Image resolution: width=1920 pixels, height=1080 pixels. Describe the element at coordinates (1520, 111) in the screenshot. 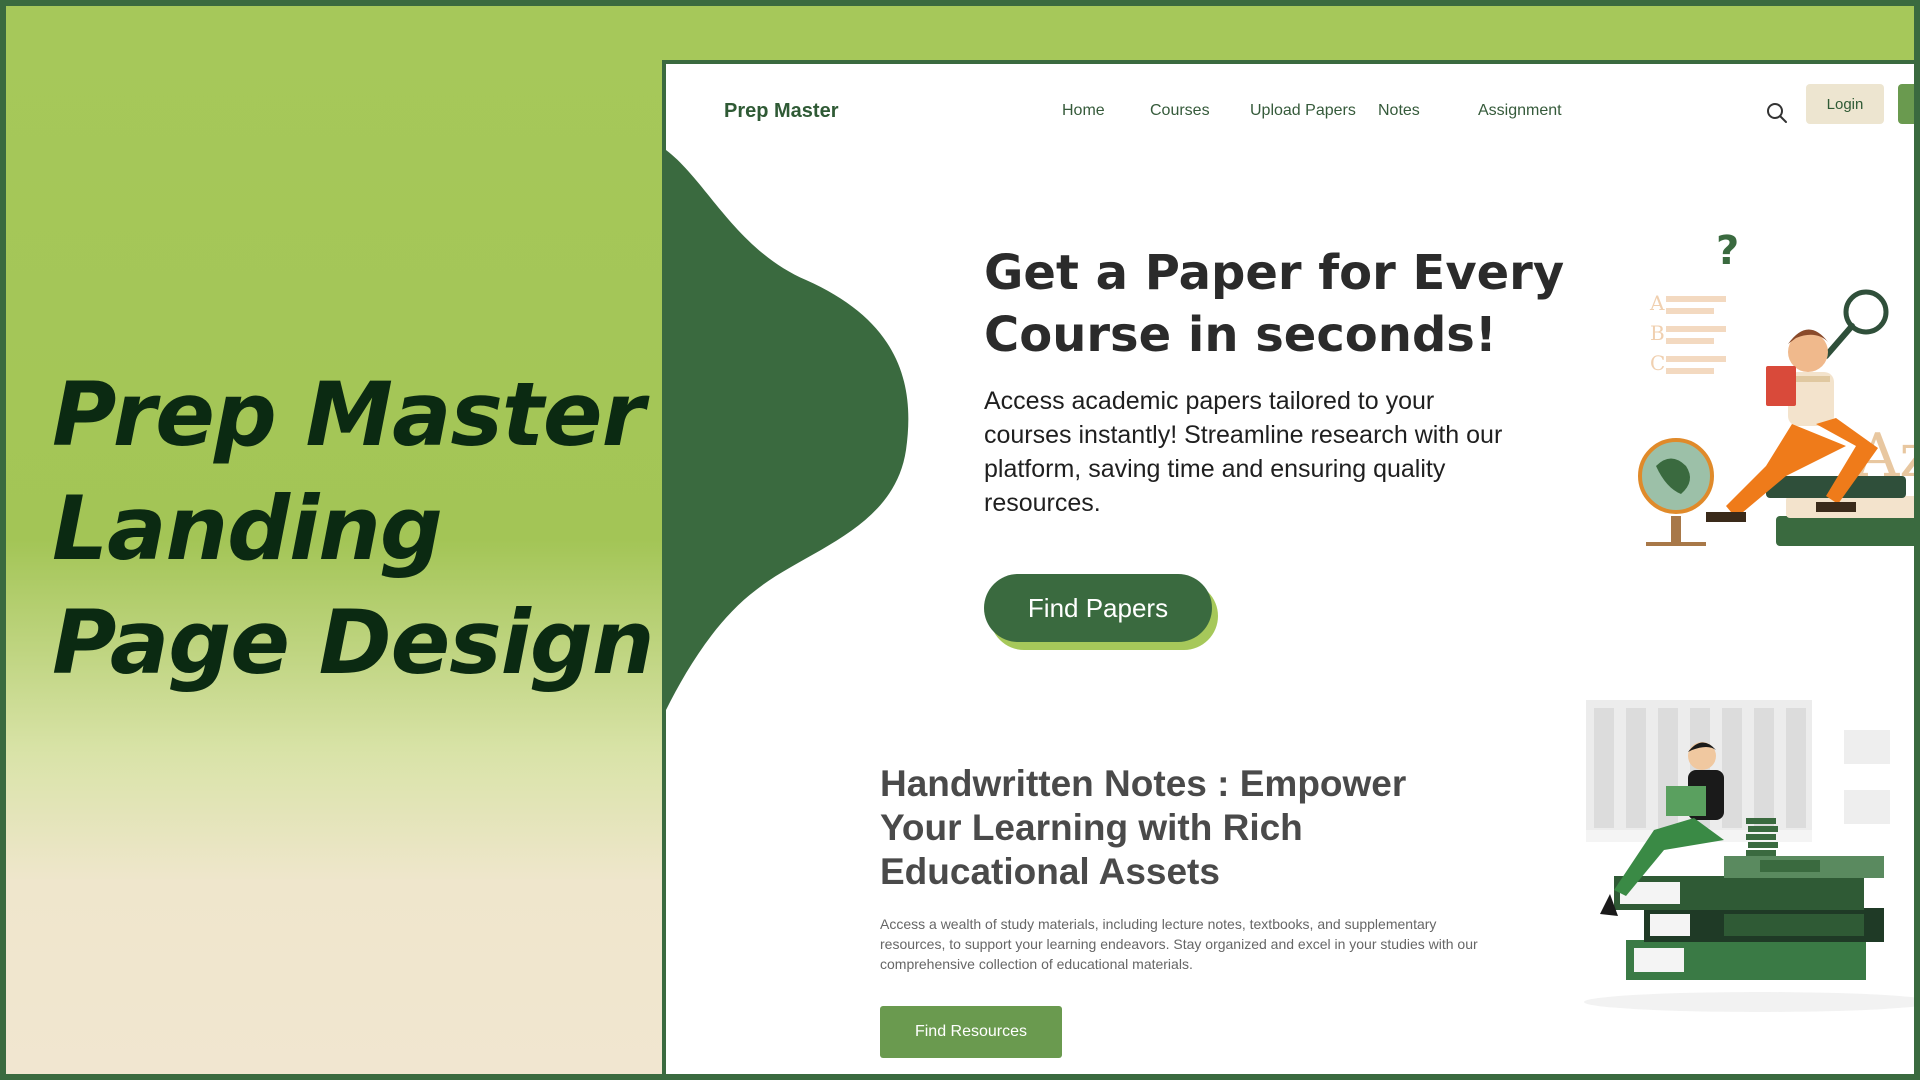

I see `nav-assignment: Assignment` at that location.